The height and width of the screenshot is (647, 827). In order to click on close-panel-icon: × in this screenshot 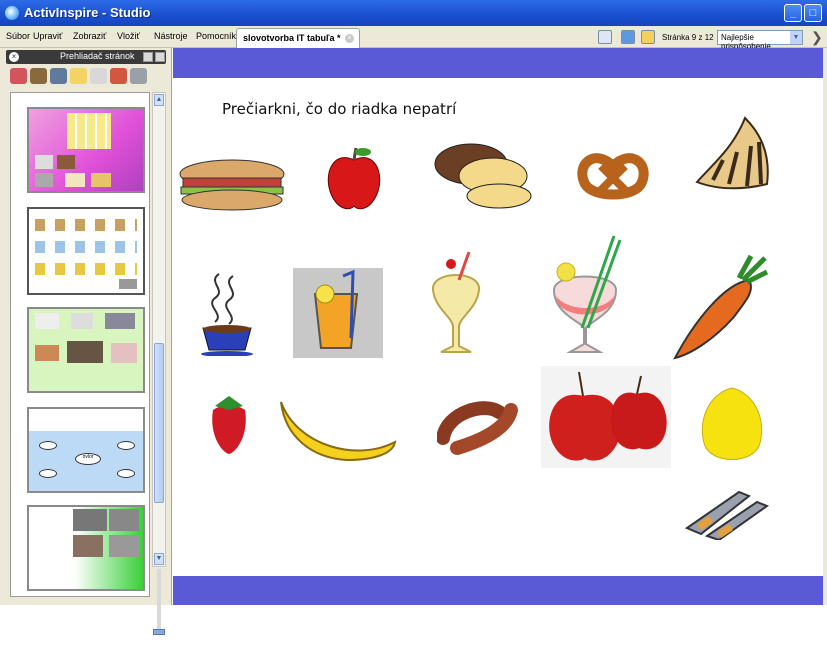, I will do `click(14, 57)`.